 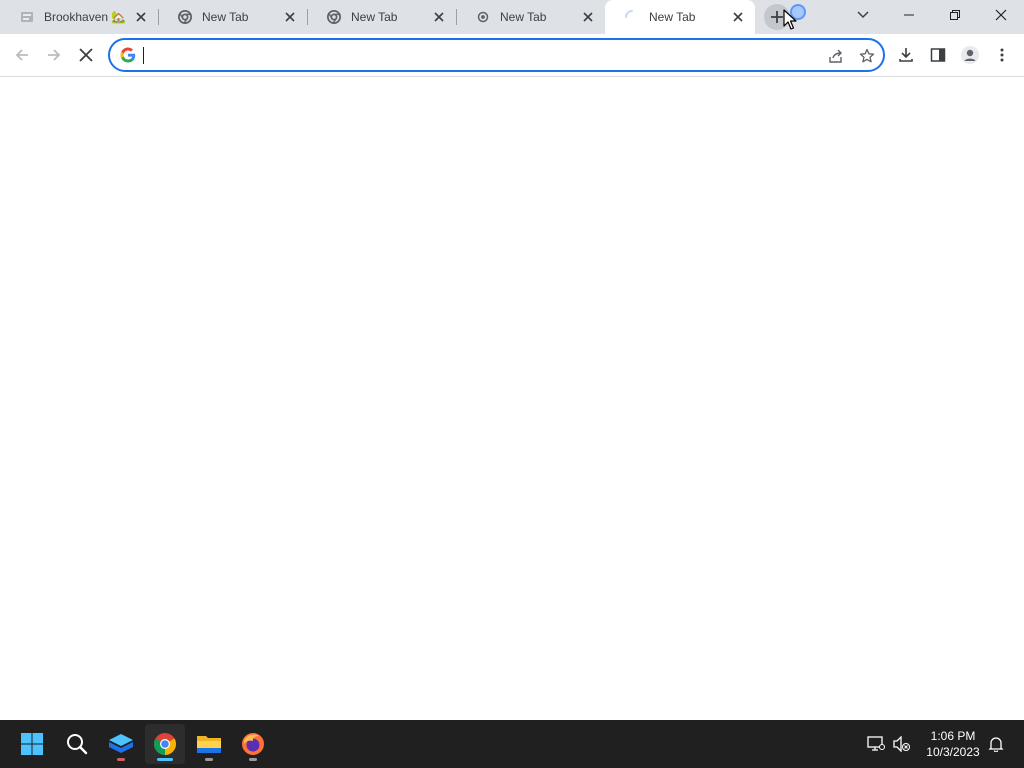 What do you see at coordinates (632, 17) in the screenshot?
I see `loading-spinner-icon` at bounding box center [632, 17].